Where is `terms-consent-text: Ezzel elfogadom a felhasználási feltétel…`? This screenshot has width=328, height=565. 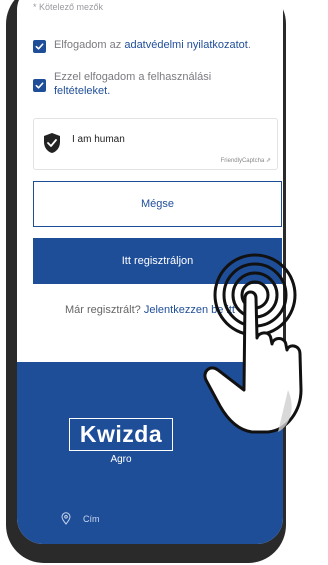 terms-consent-text: Ezzel elfogadom a felhasználási feltétel… is located at coordinates (156, 84).